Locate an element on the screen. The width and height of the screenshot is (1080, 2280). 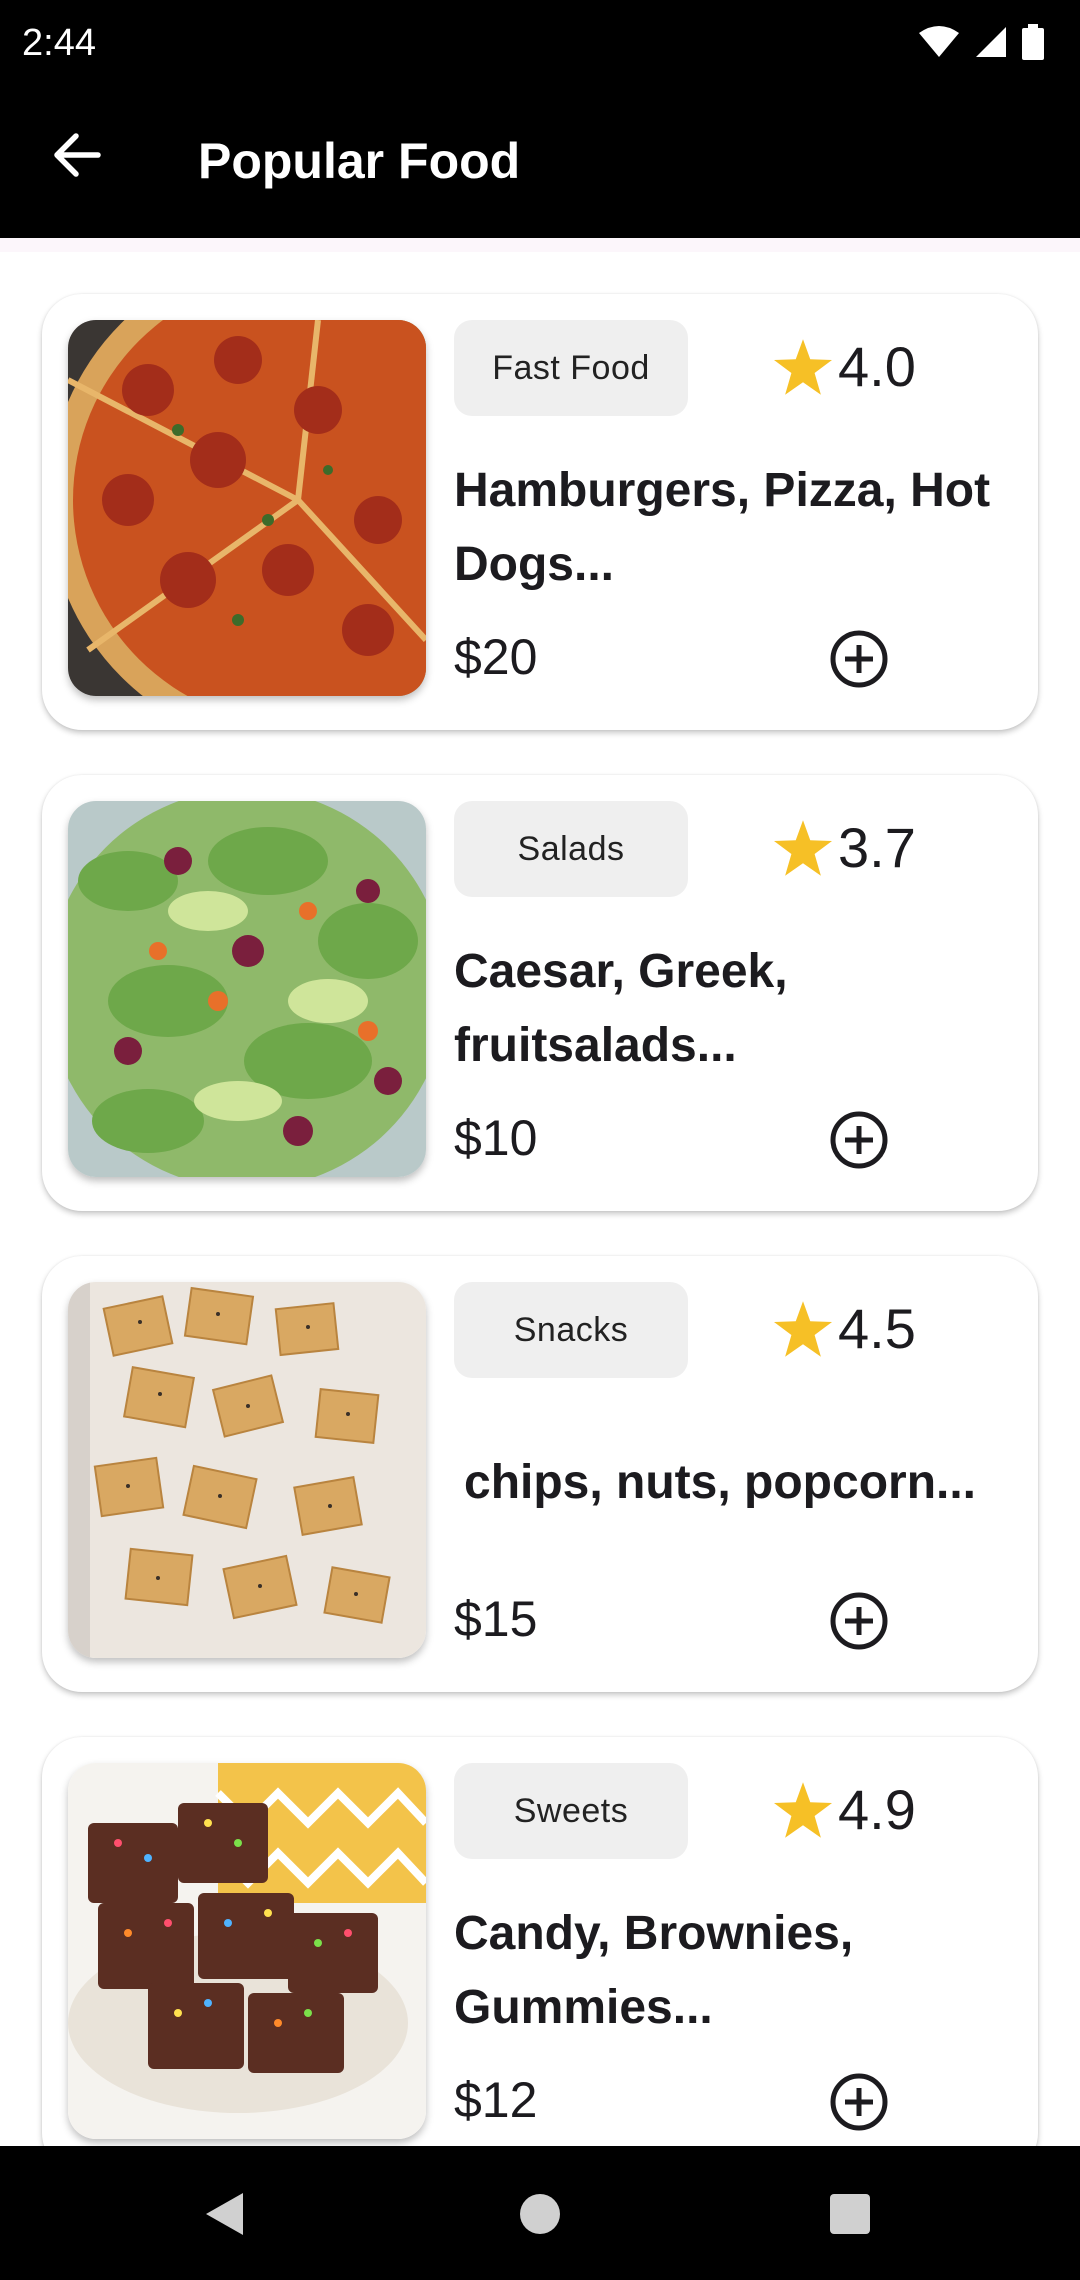
rating: 4.9 is located at coordinates (845, 1809).